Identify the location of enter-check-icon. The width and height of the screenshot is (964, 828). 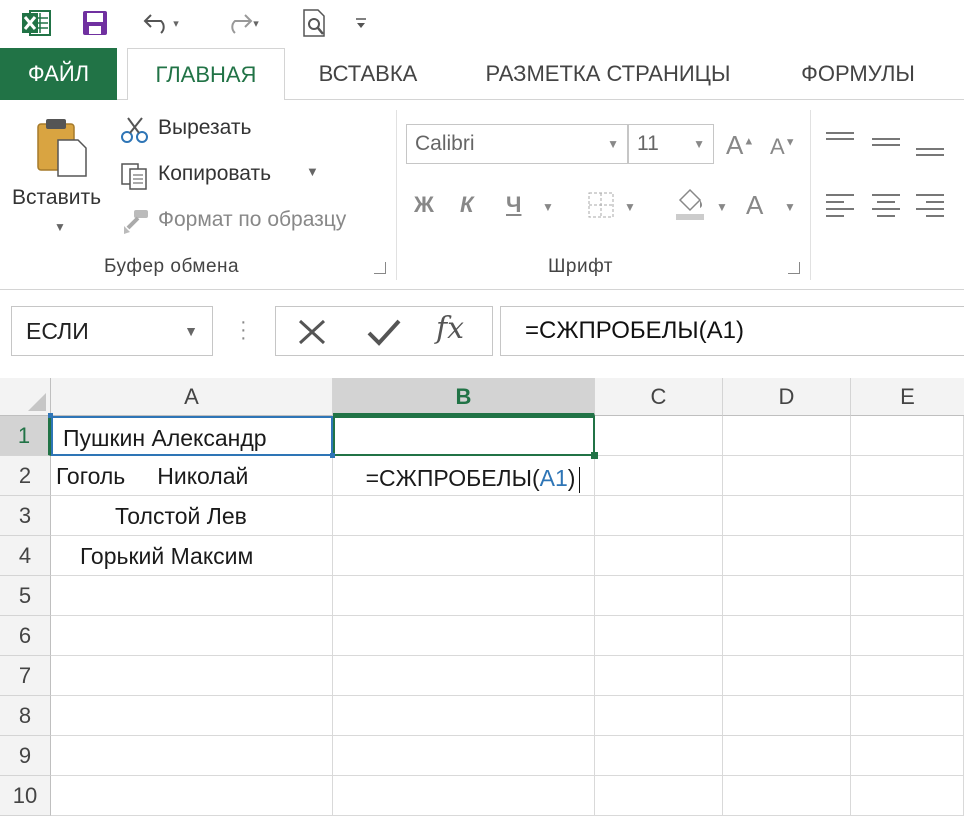
(384, 332).